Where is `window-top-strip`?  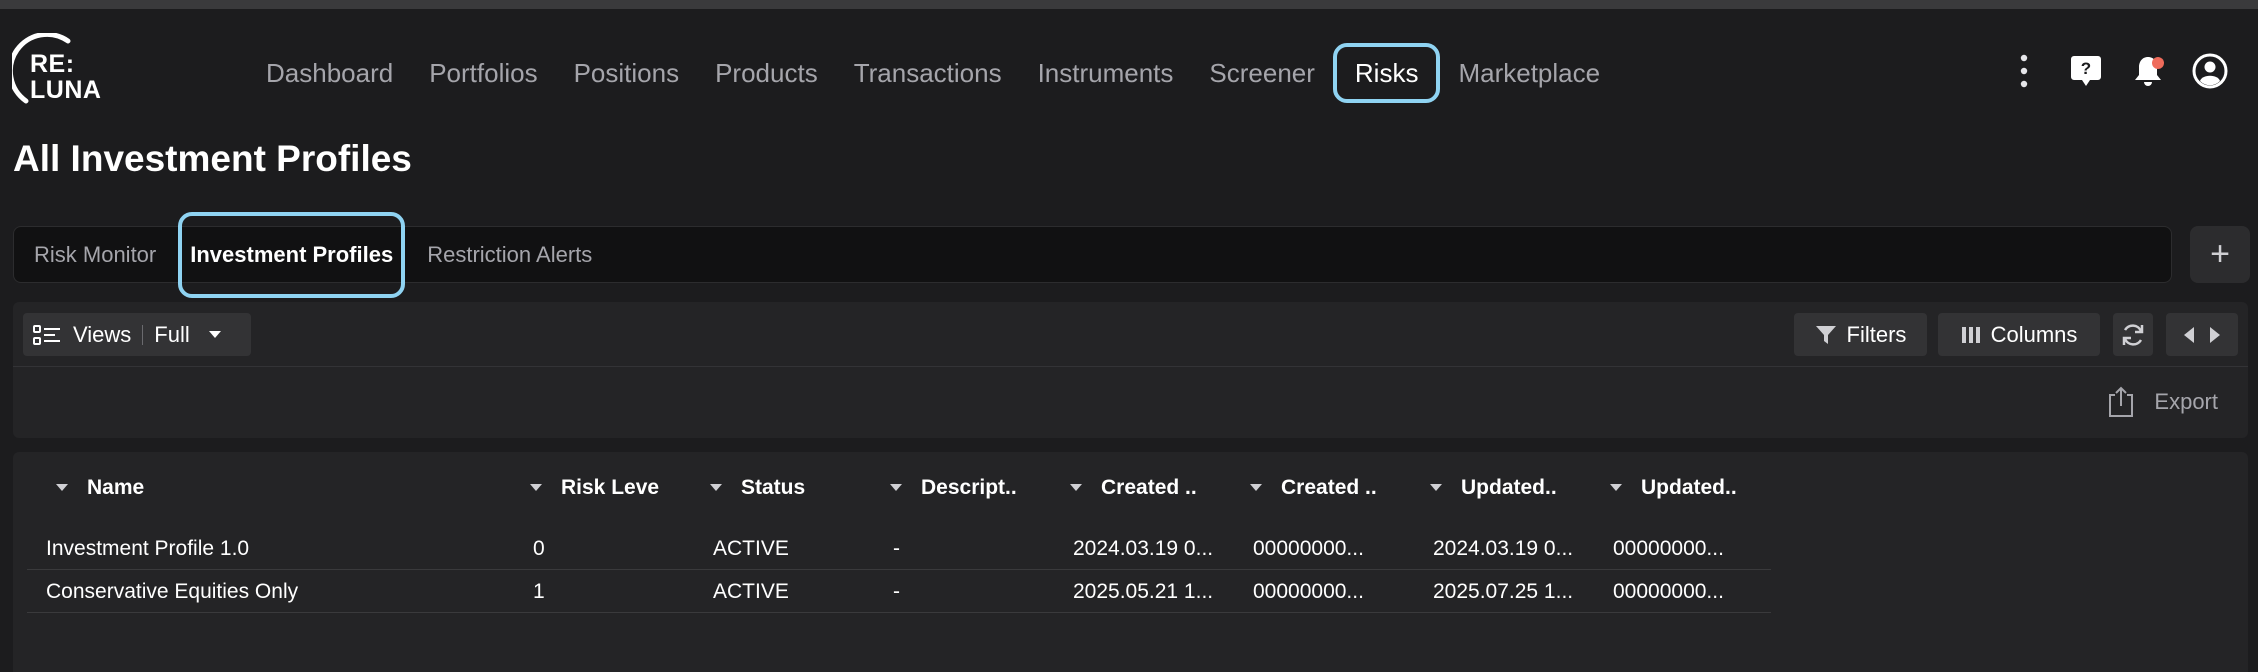 window-top-strip is located at coordinates (1129, 4).